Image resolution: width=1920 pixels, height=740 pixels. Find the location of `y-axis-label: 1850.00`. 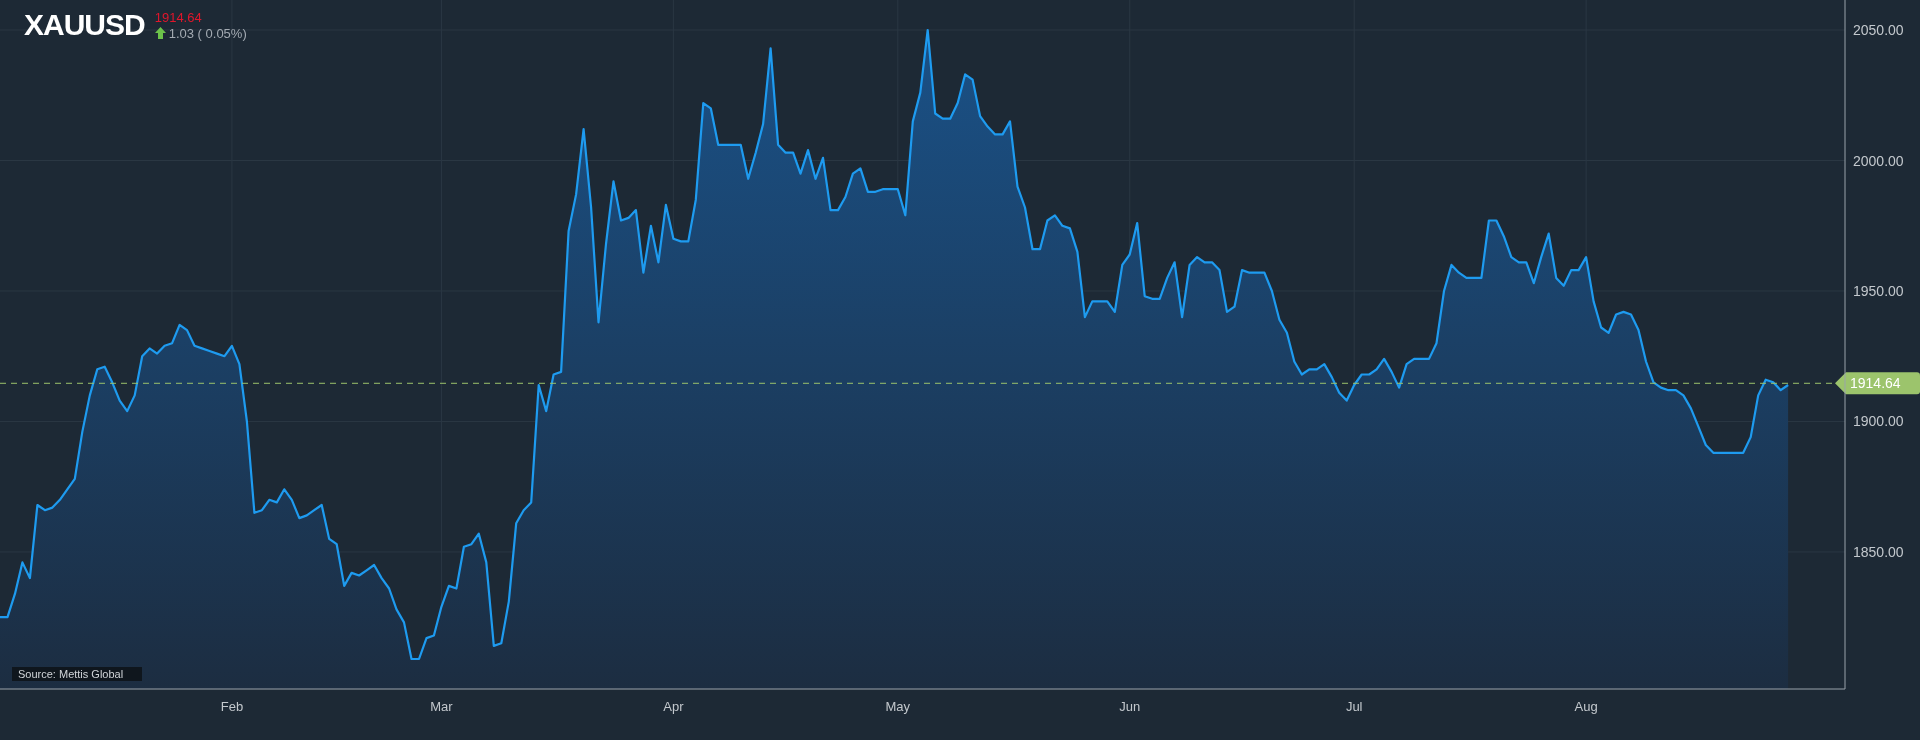

y-axis-label: 1850.00 is located at coordinates (1878, 552).